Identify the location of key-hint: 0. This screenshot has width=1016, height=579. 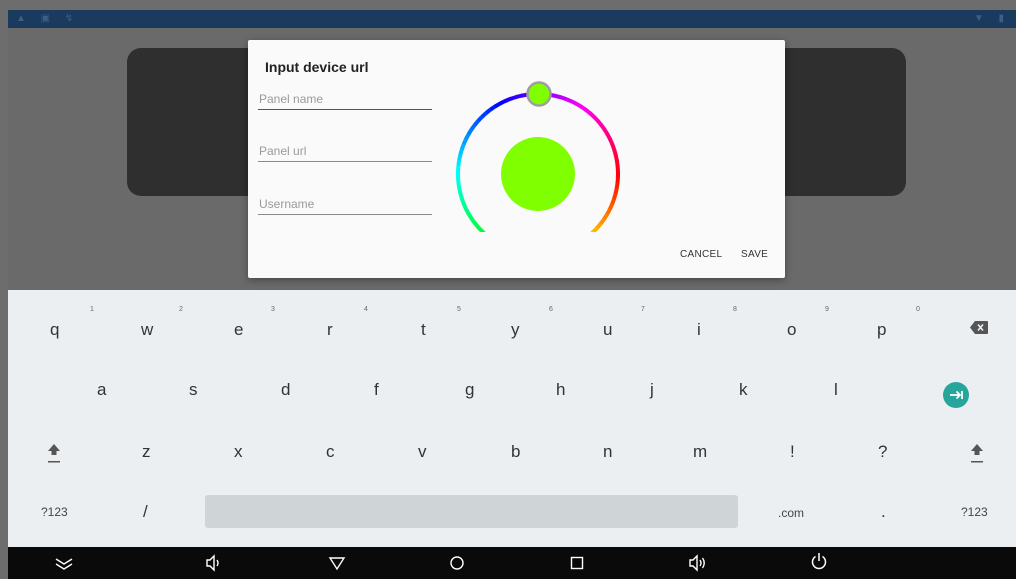
(918, 309).